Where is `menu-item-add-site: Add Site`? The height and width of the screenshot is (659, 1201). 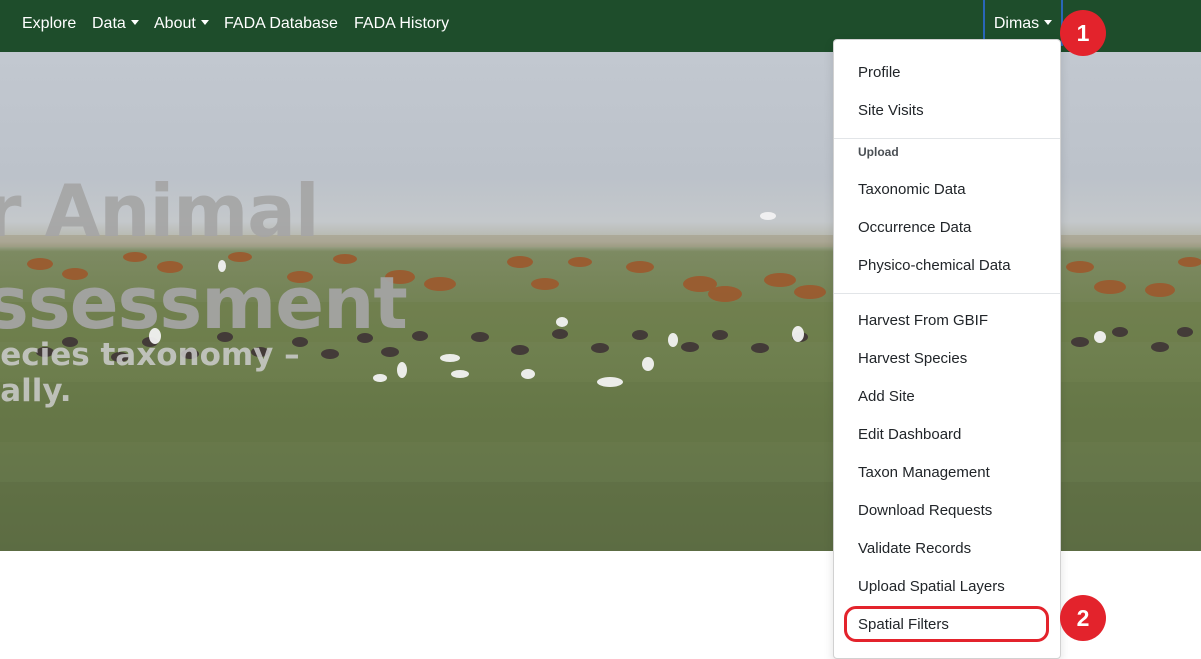
menu-item-add-site: Add Site is located at coordinates (947, 397).